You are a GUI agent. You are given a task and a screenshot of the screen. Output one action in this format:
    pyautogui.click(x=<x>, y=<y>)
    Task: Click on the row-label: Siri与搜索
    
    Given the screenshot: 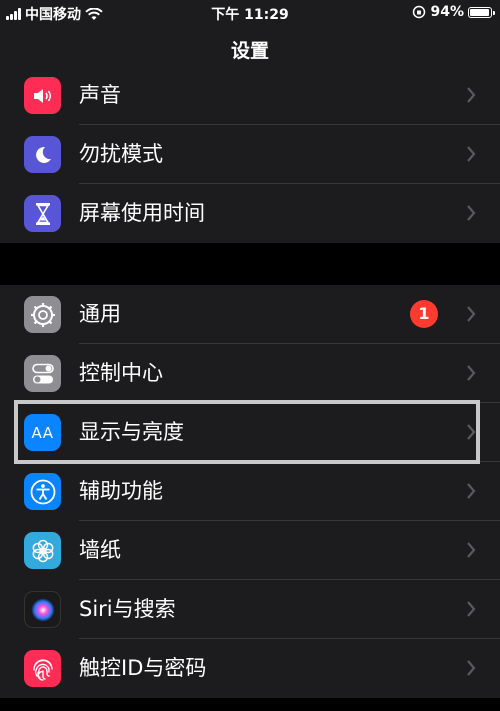 What is the action you would take?
    pyautogui.click(x=127, y=609)
    